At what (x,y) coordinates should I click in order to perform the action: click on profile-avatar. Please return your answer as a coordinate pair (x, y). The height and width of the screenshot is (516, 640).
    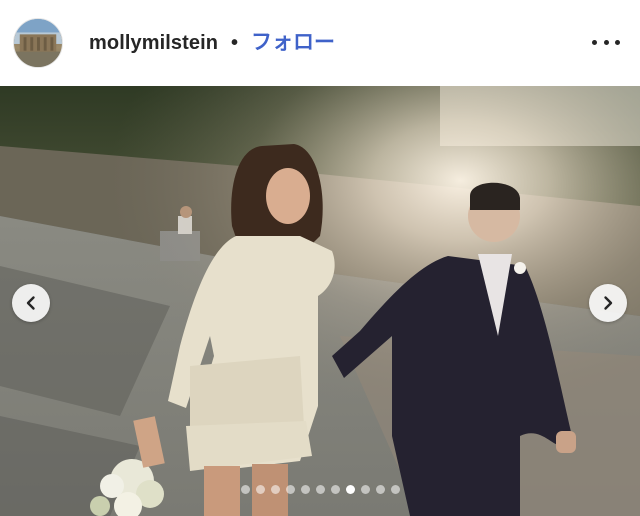
    Looking at the image, I should click on (38, 43).